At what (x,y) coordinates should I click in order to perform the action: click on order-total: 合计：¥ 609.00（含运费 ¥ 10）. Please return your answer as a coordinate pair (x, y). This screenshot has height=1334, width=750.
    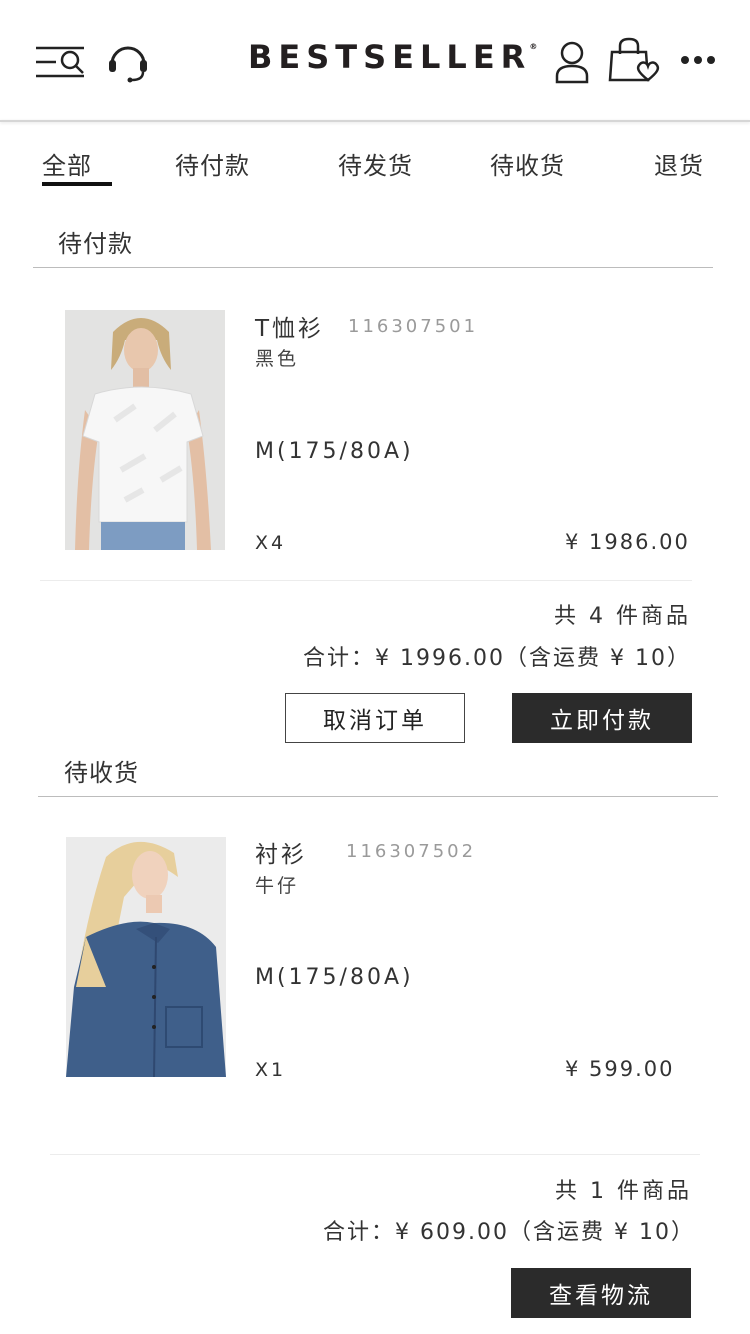
    Looking at the image, I should click on (509, 1232).